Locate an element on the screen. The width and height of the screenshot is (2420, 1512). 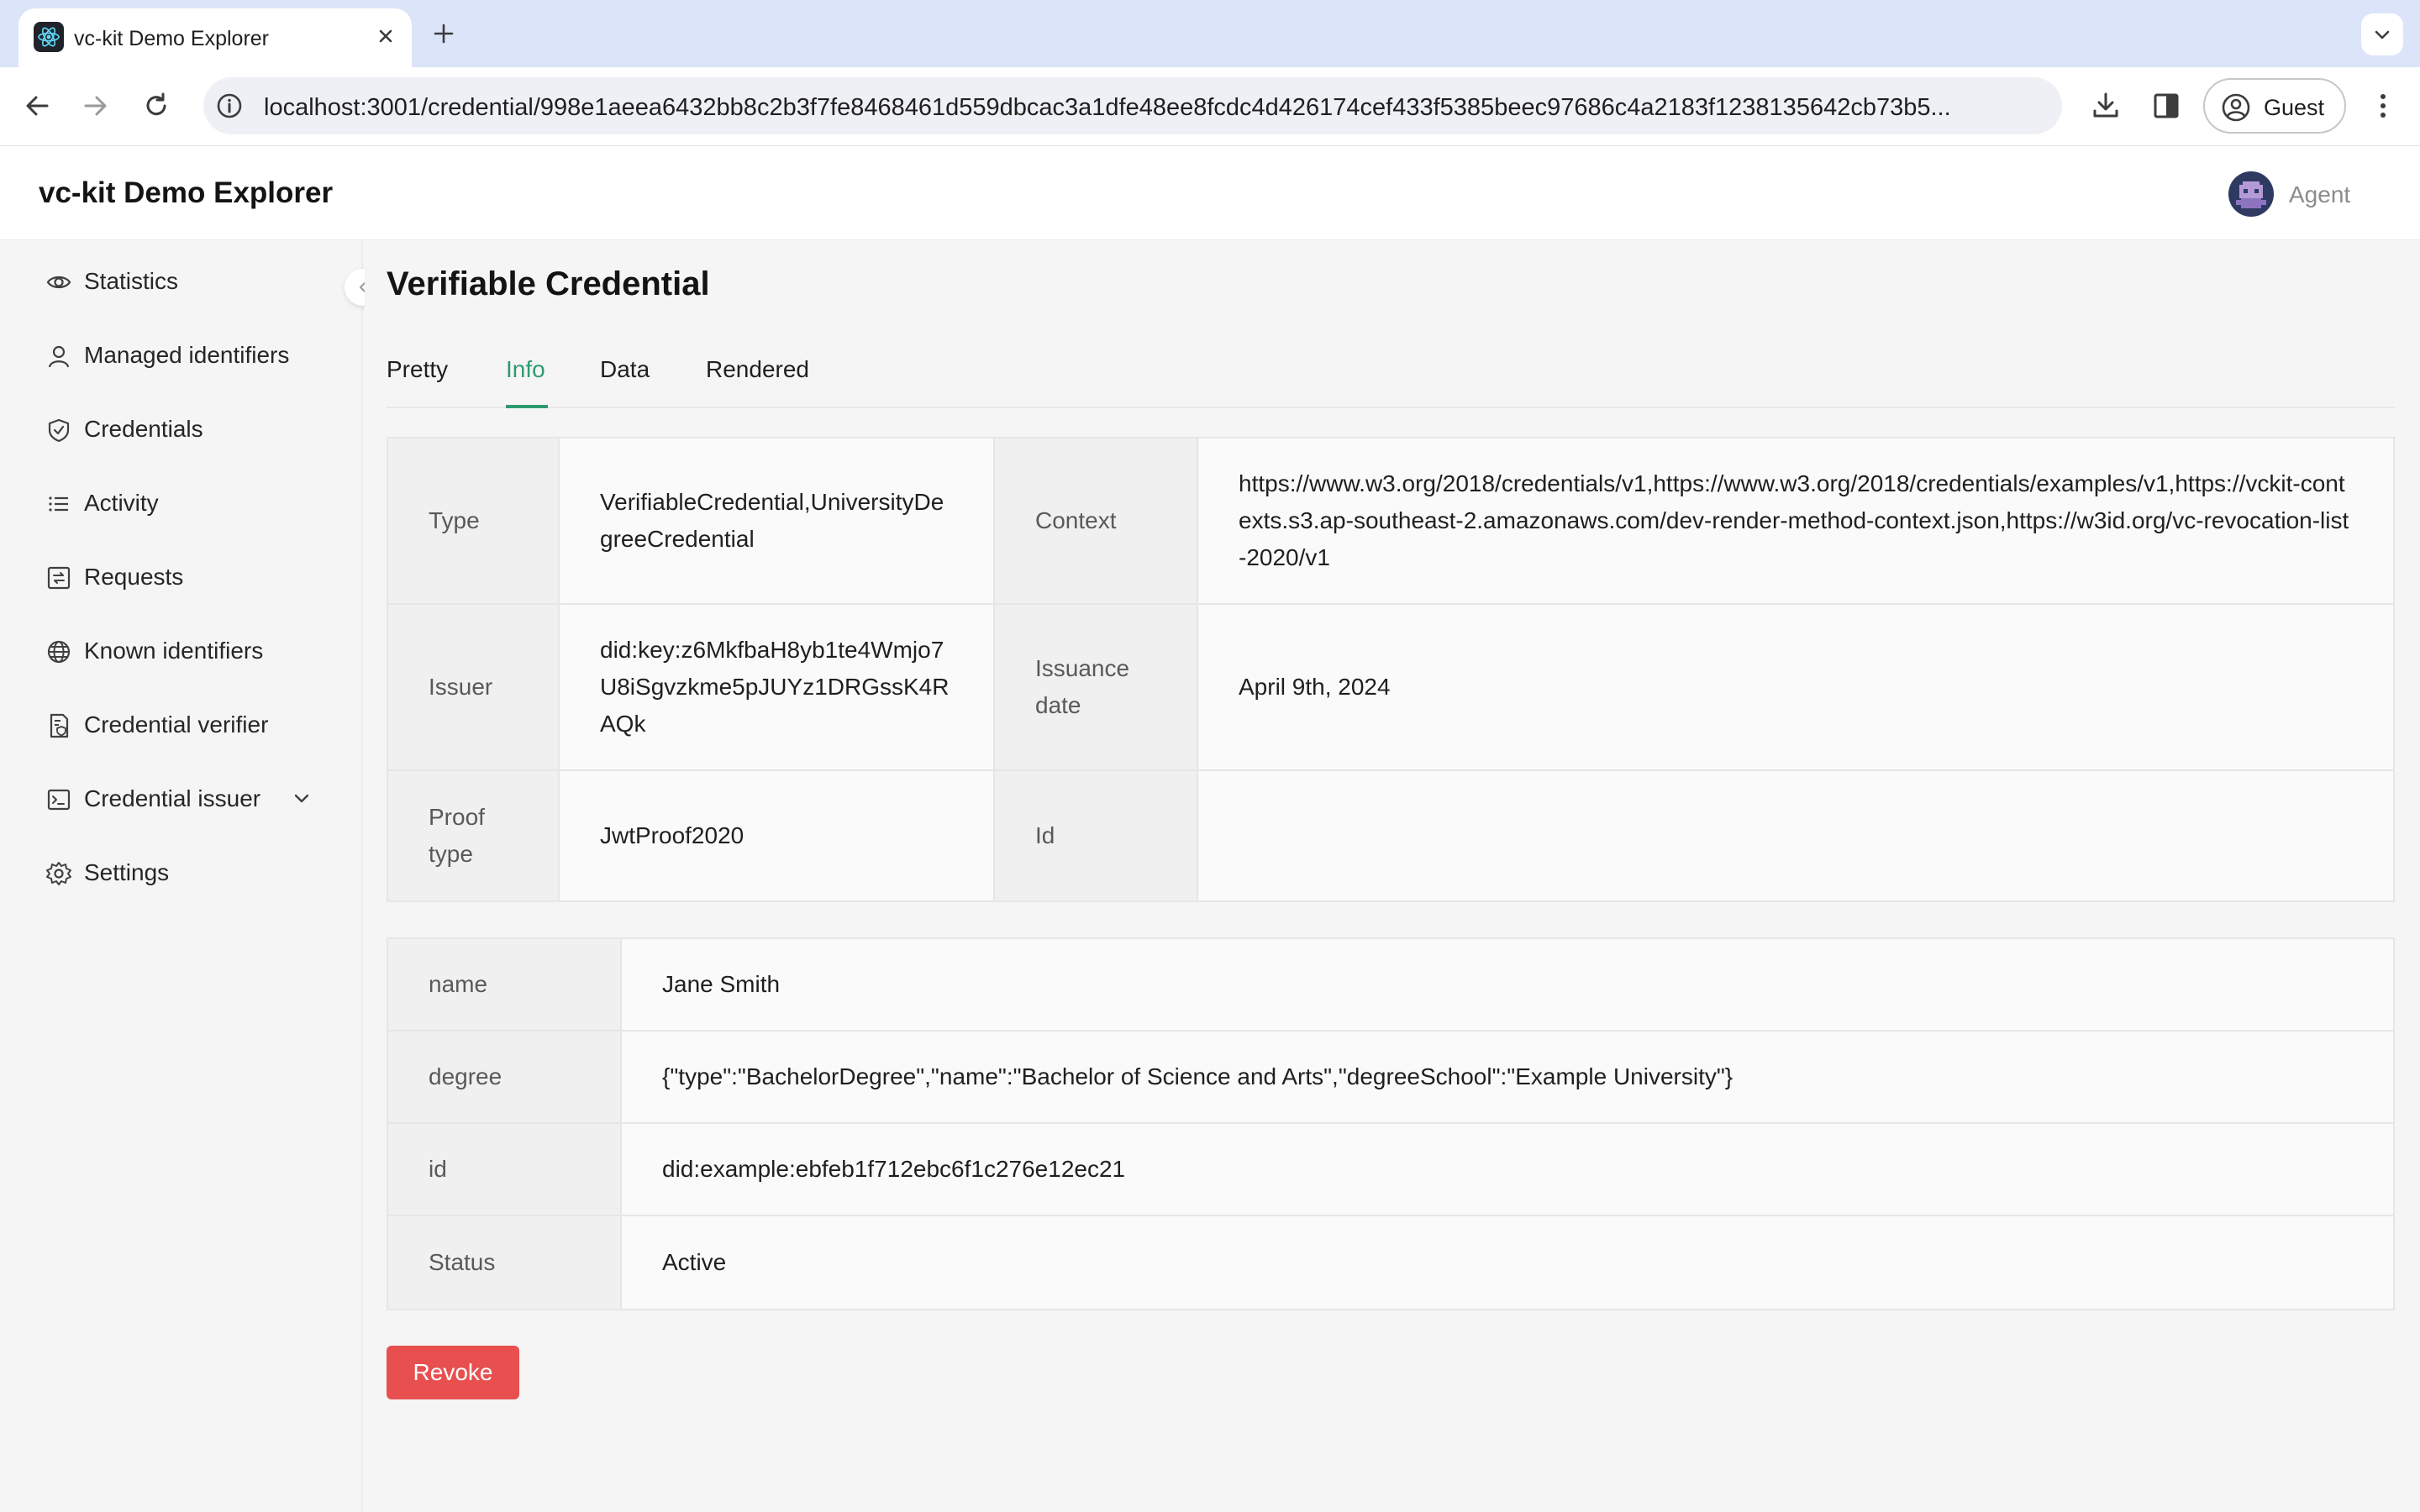
browser-tab: vc-kit Demo Explorer is located at coordinates (215, 37).